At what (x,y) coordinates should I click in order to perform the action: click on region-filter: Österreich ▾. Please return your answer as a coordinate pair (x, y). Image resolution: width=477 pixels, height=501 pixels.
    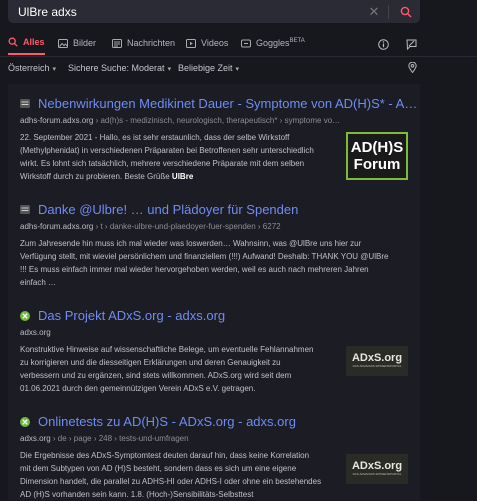
    Looking at the image, I should click on (32, 68).